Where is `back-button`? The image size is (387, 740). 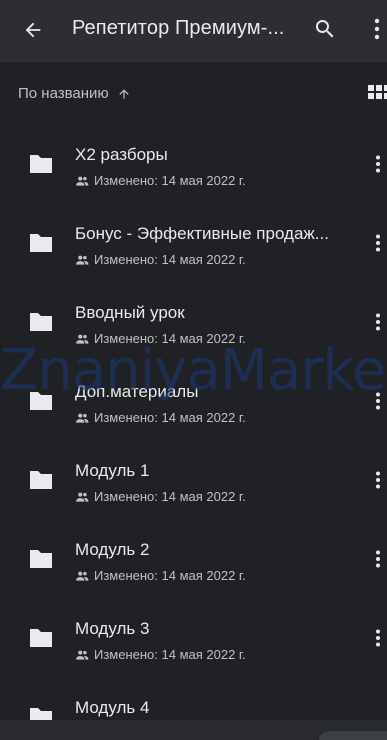
back-button is located at coordinates (33, 30).